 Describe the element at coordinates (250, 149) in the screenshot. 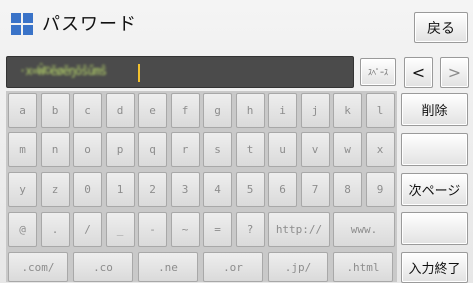

I see `key-t: t` at that location.